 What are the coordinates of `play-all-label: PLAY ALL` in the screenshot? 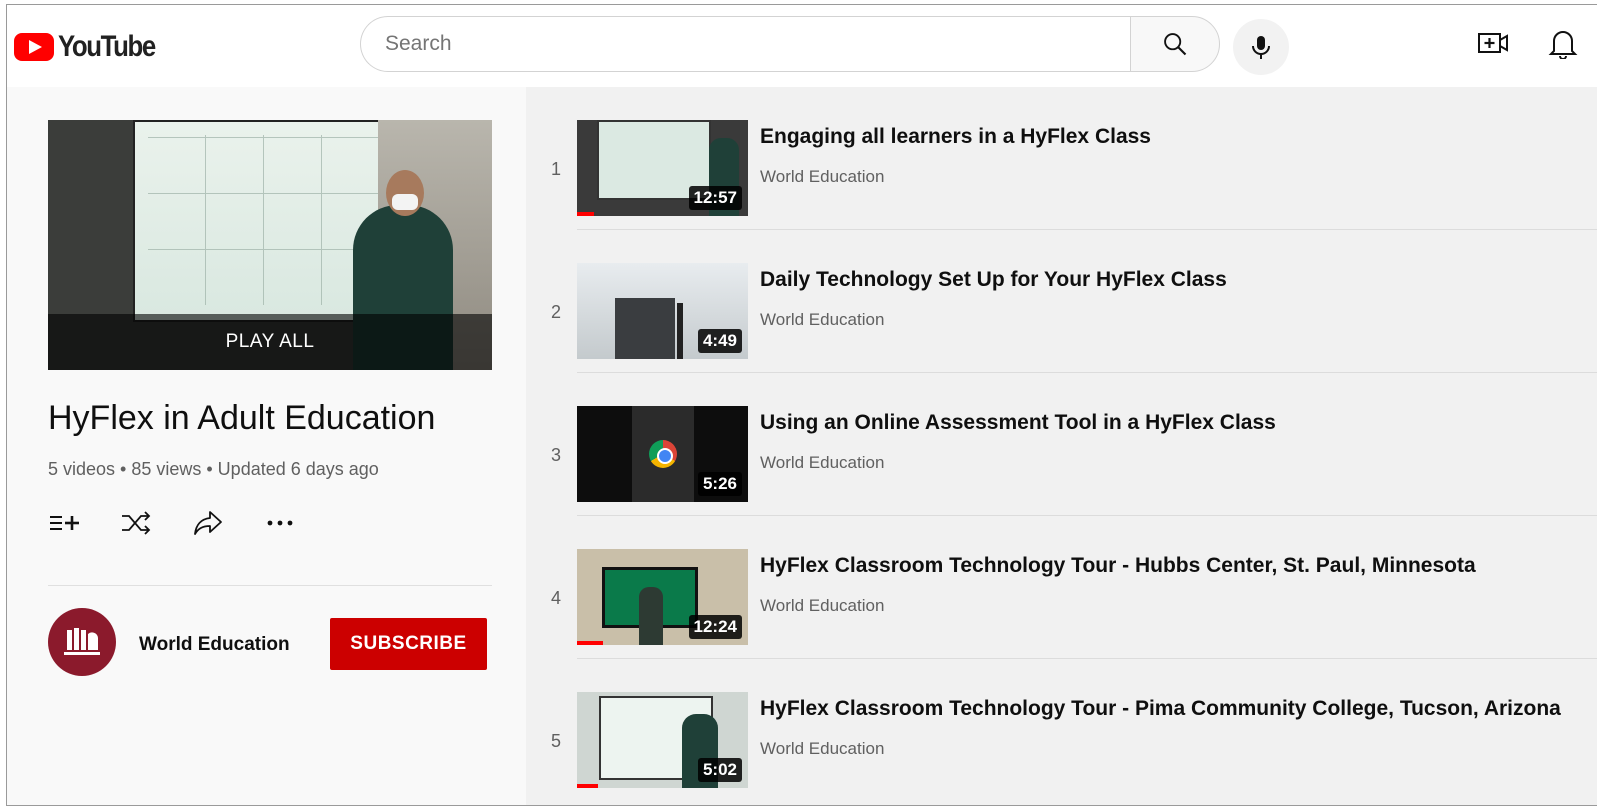 It's located at (270, 341).